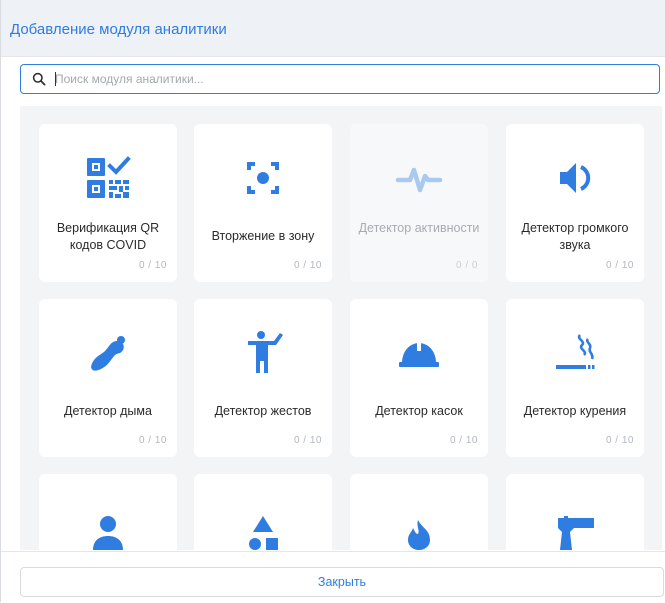 The image size is (665, 603). I want to click on dialog-title: Добавление модуля аналитики, so click(118, 29).